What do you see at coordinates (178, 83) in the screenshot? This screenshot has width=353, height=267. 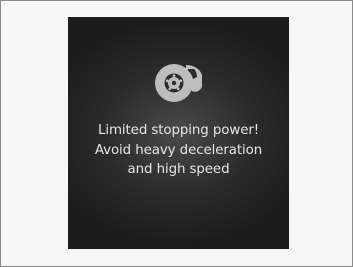 I see `brake-disc-icon` at bounding box center [178, 83].